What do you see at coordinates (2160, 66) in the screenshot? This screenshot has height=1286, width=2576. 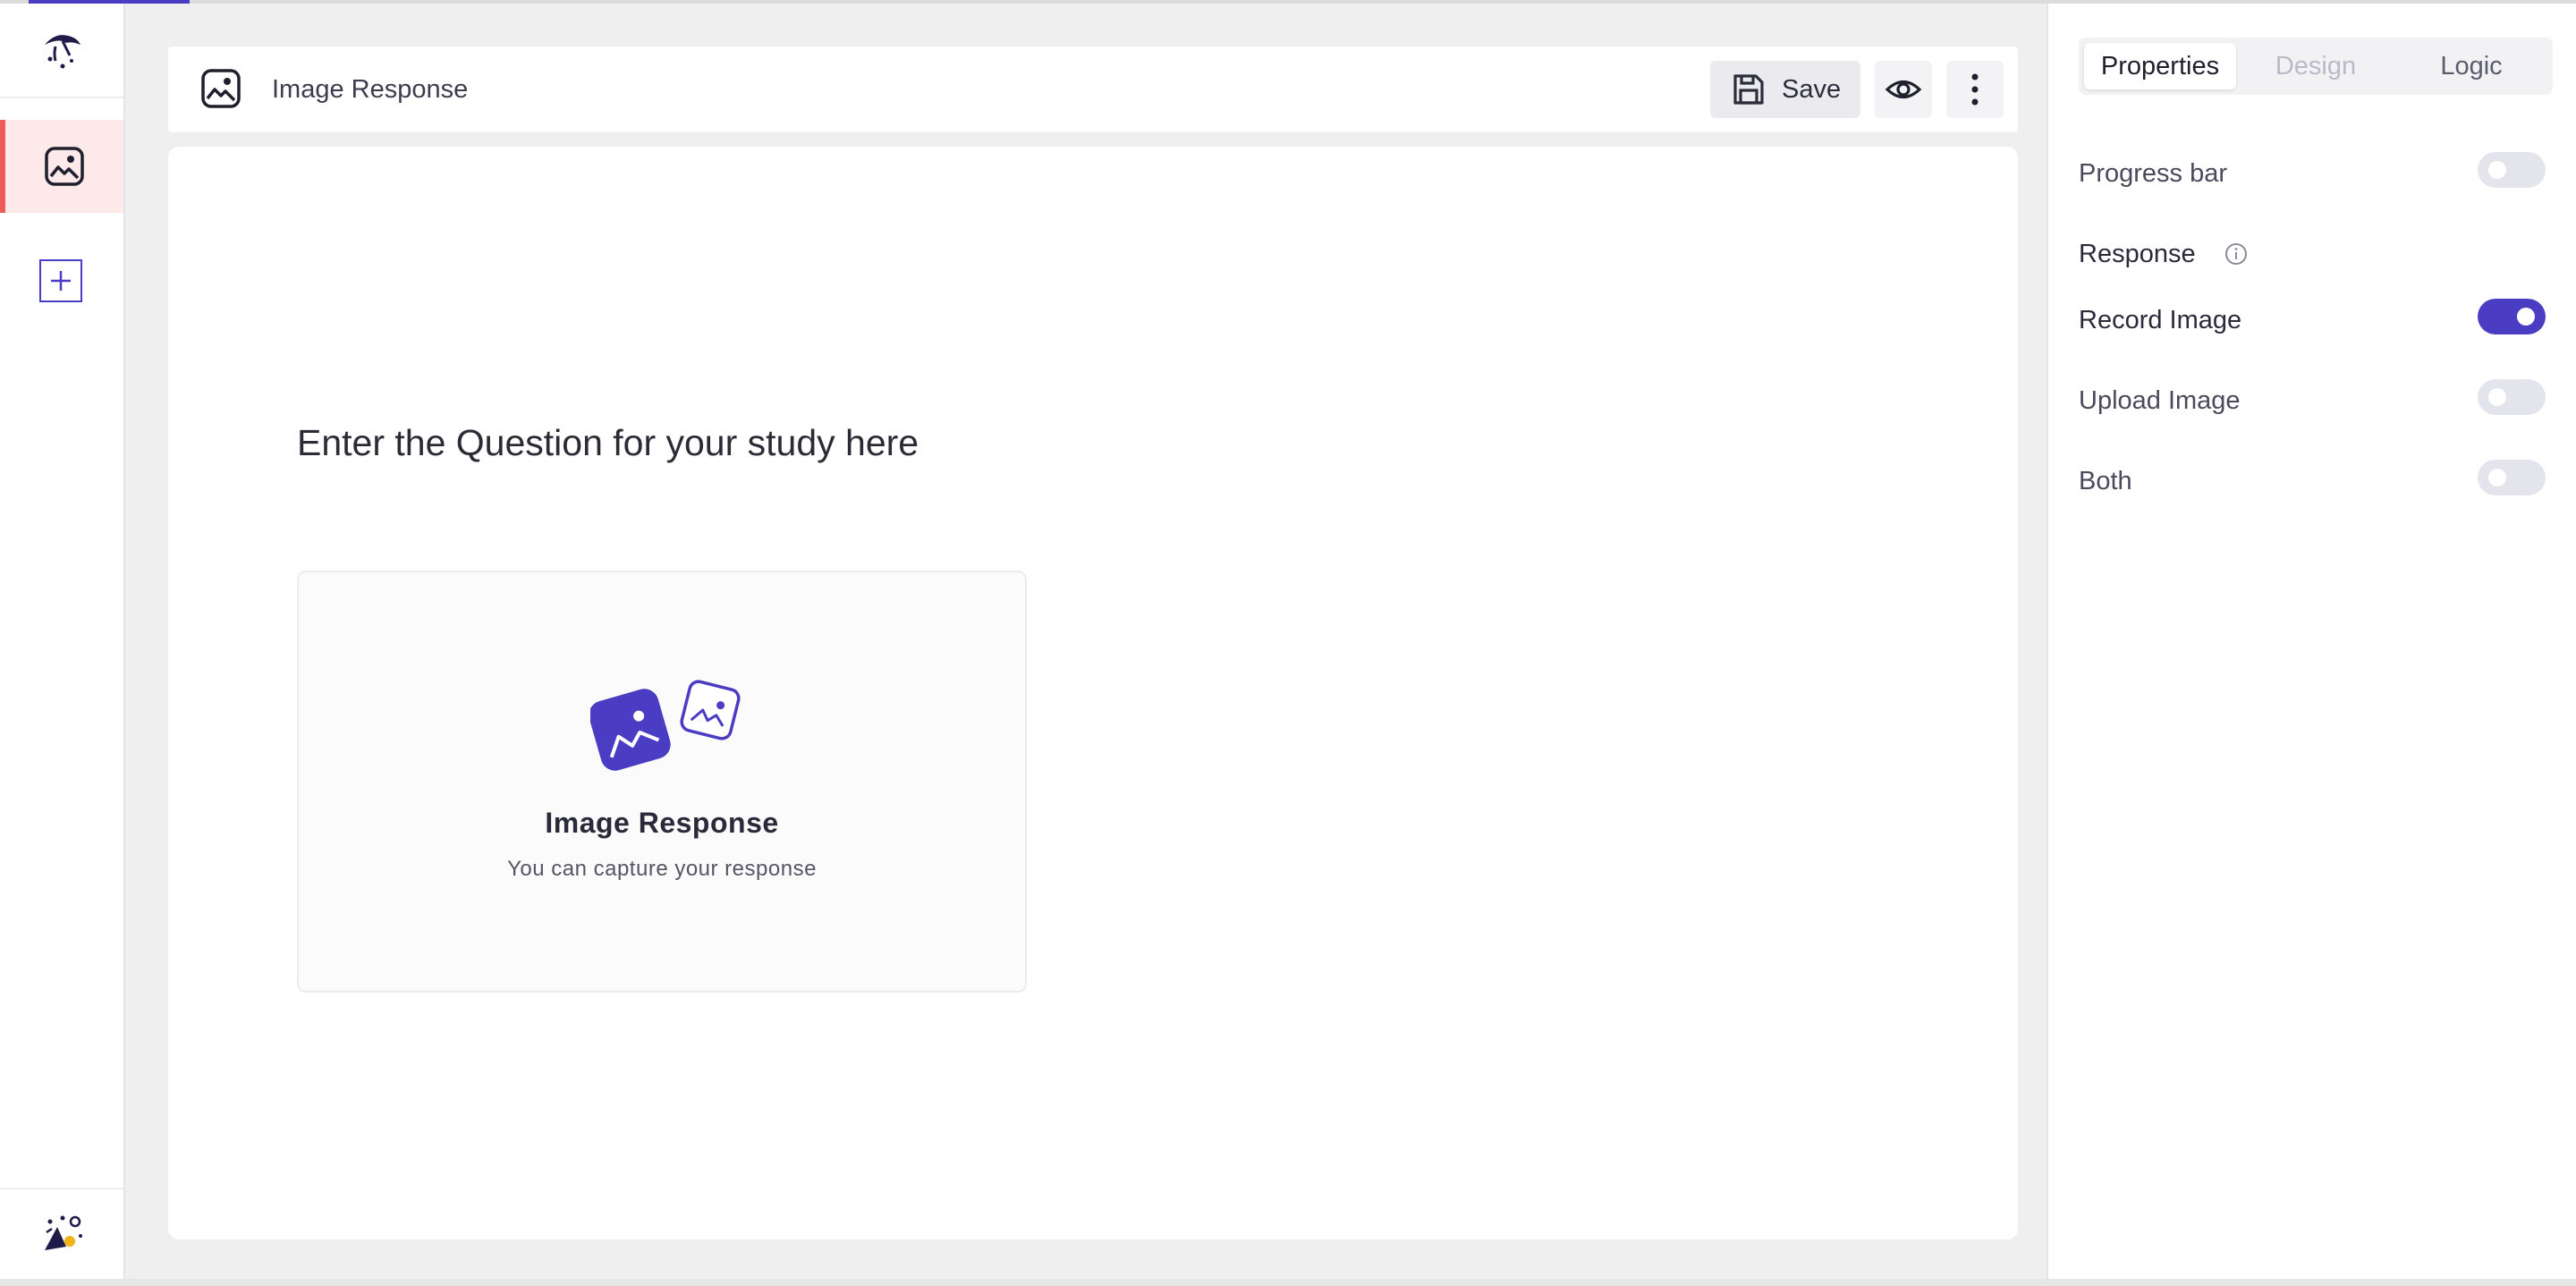 I see `tab-properties: Properties` at bounding box center [2160, 66].